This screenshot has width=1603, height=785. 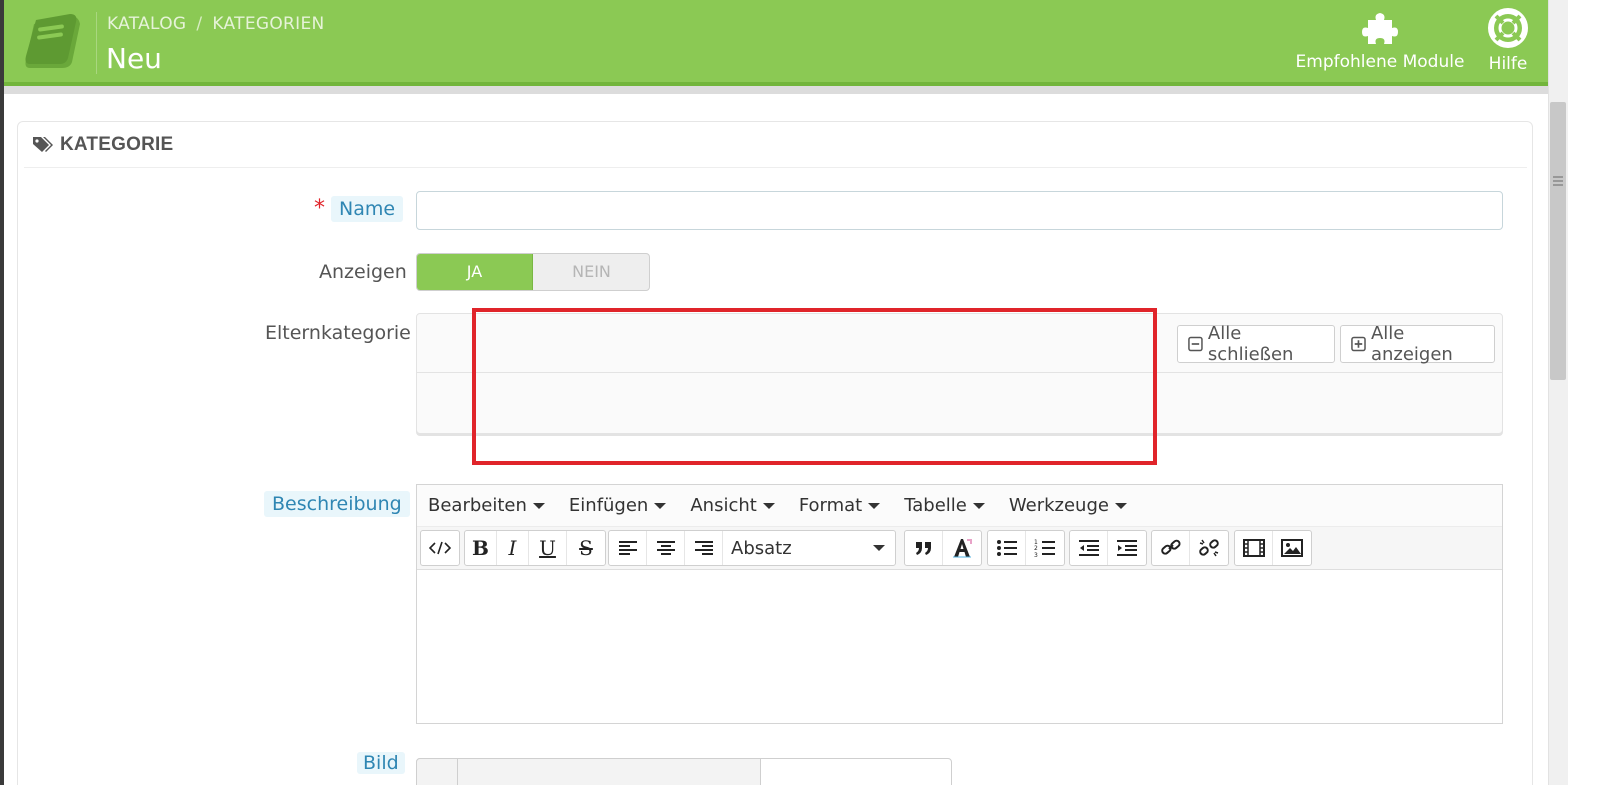 What do you see at coordinates (1380, 62) in the screenshot?
I see `recommended-modules-label: Empfohlene Module` at bounding box center [1380, 62].